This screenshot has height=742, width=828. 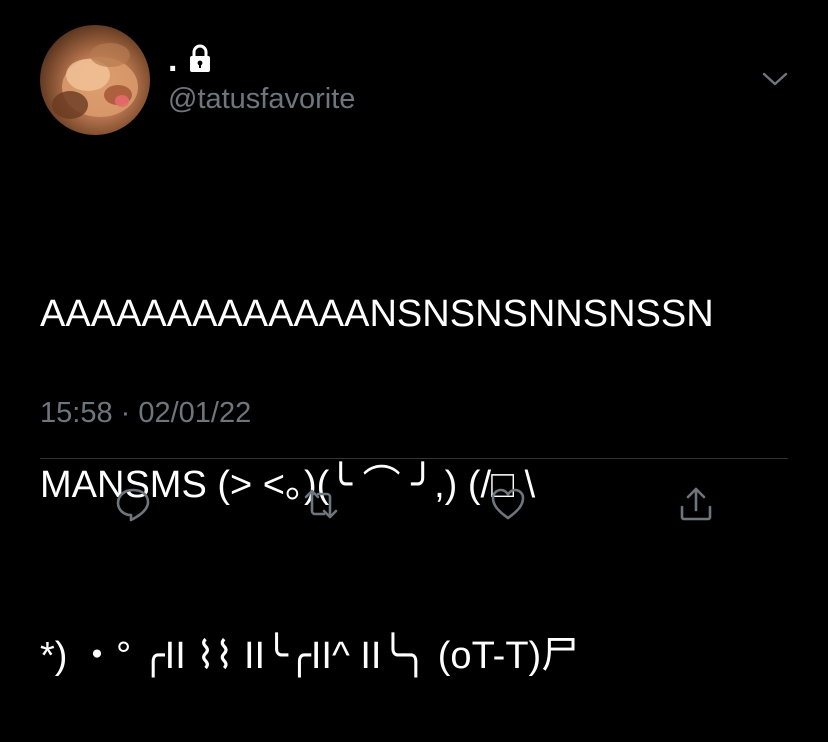 What do you see at coordinates (775, 79) in the screenshot?
I see `chevron-down-icon` at bounding box center [775, 79].